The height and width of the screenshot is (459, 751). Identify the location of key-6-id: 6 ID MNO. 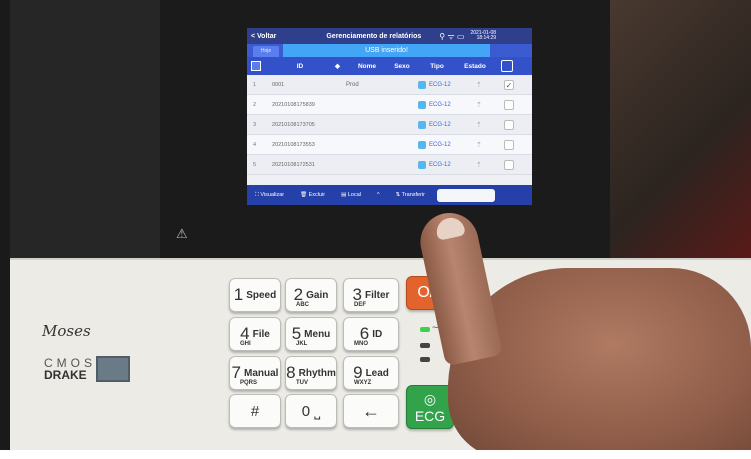
(371, 334).